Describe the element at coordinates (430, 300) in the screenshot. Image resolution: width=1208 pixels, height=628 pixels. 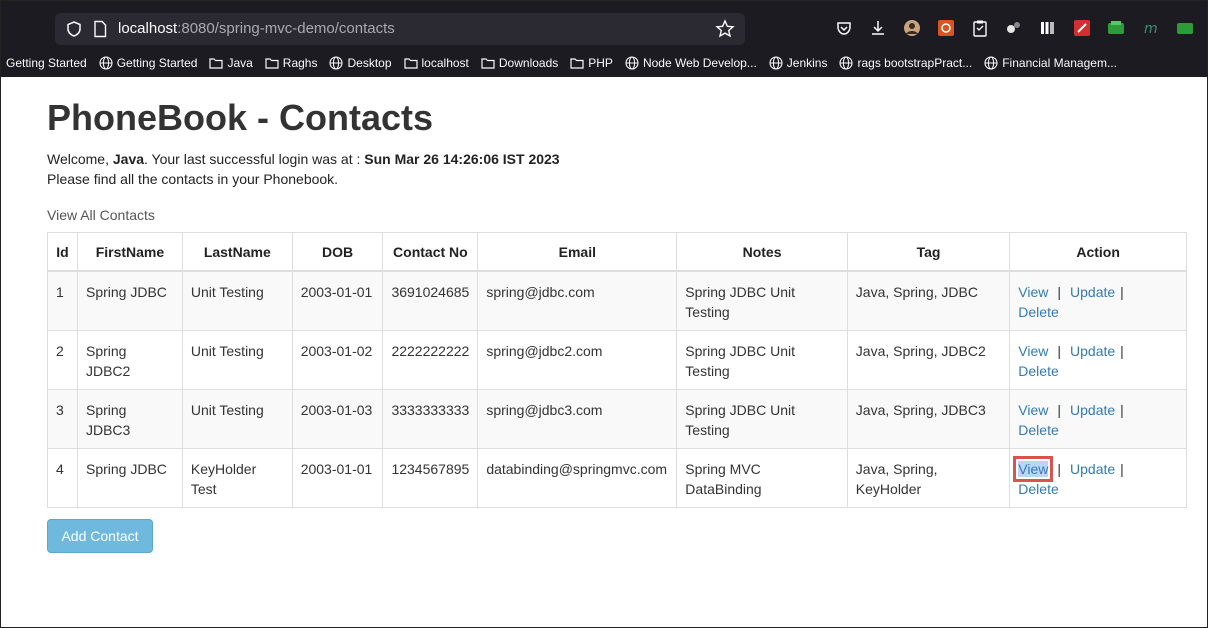
I see `cell-contact-no: 3691024685` at that location.